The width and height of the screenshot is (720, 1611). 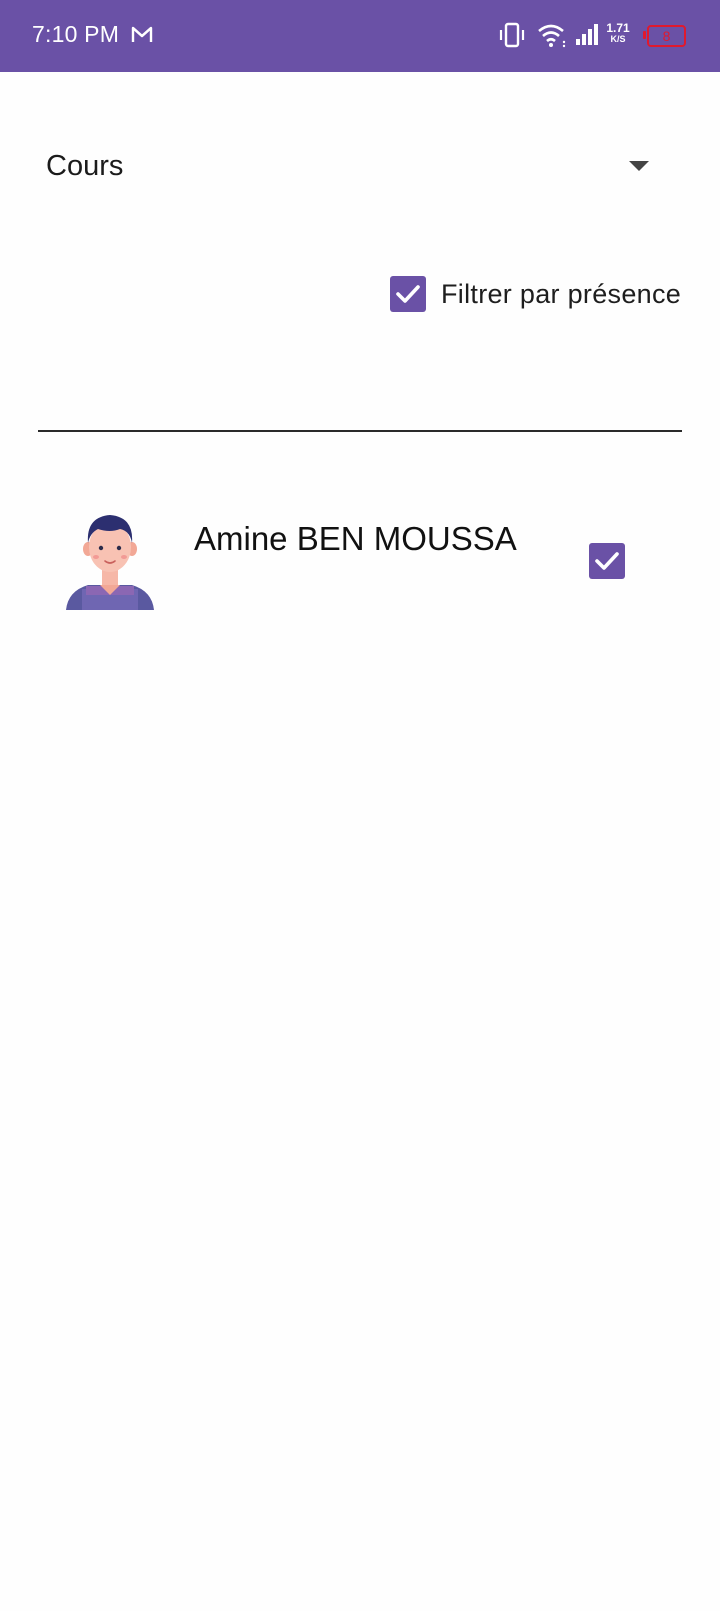 I want to click on vibrate-icon, so click(x=512, y=35).